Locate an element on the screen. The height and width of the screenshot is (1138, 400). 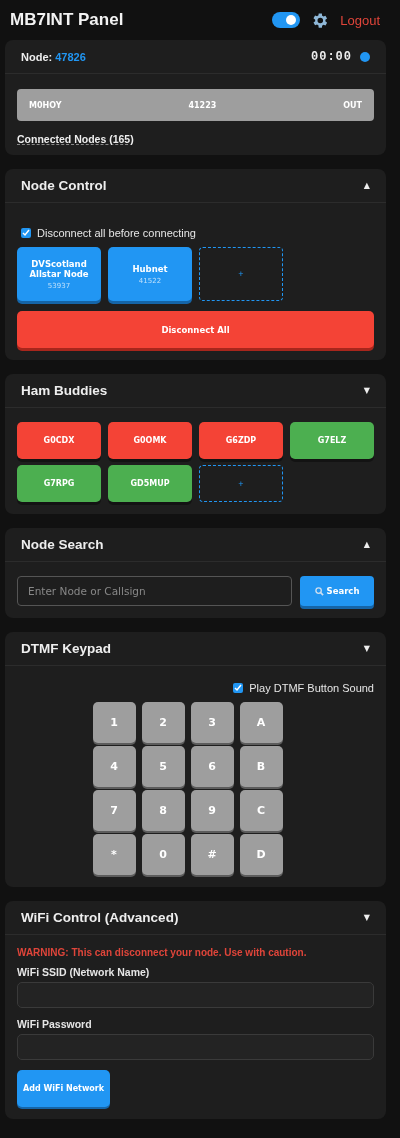
sound-checkbox: Play DTMF Button Sound is located at coordinates (197, 688).